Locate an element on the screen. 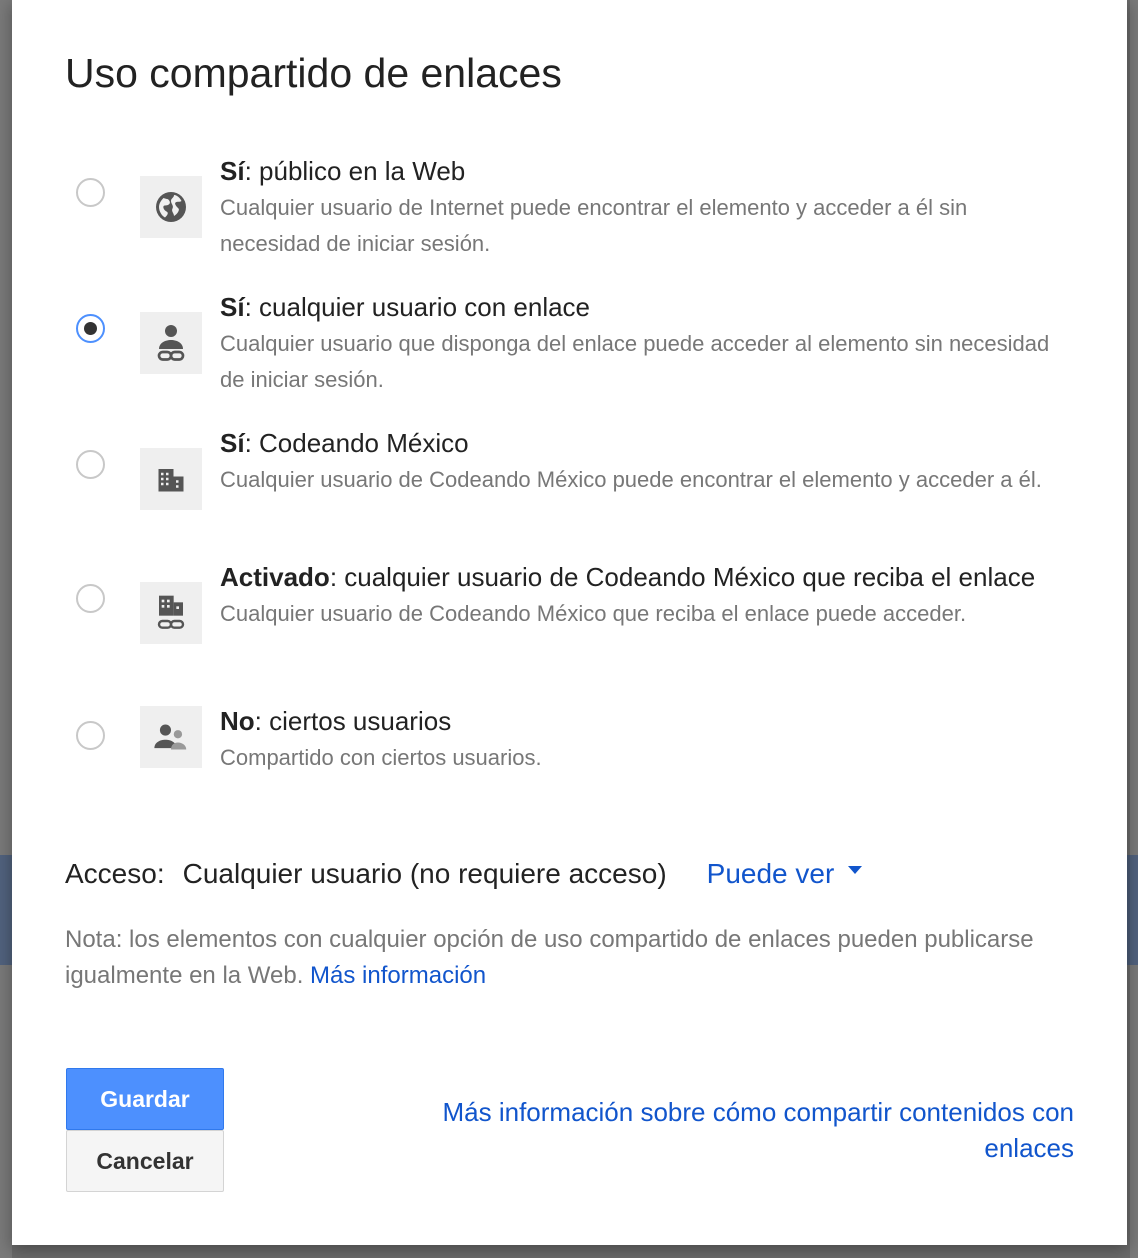 The image size is (1138, 1258). cancel-button: Cancelar is located at coordinates (145, 1161).